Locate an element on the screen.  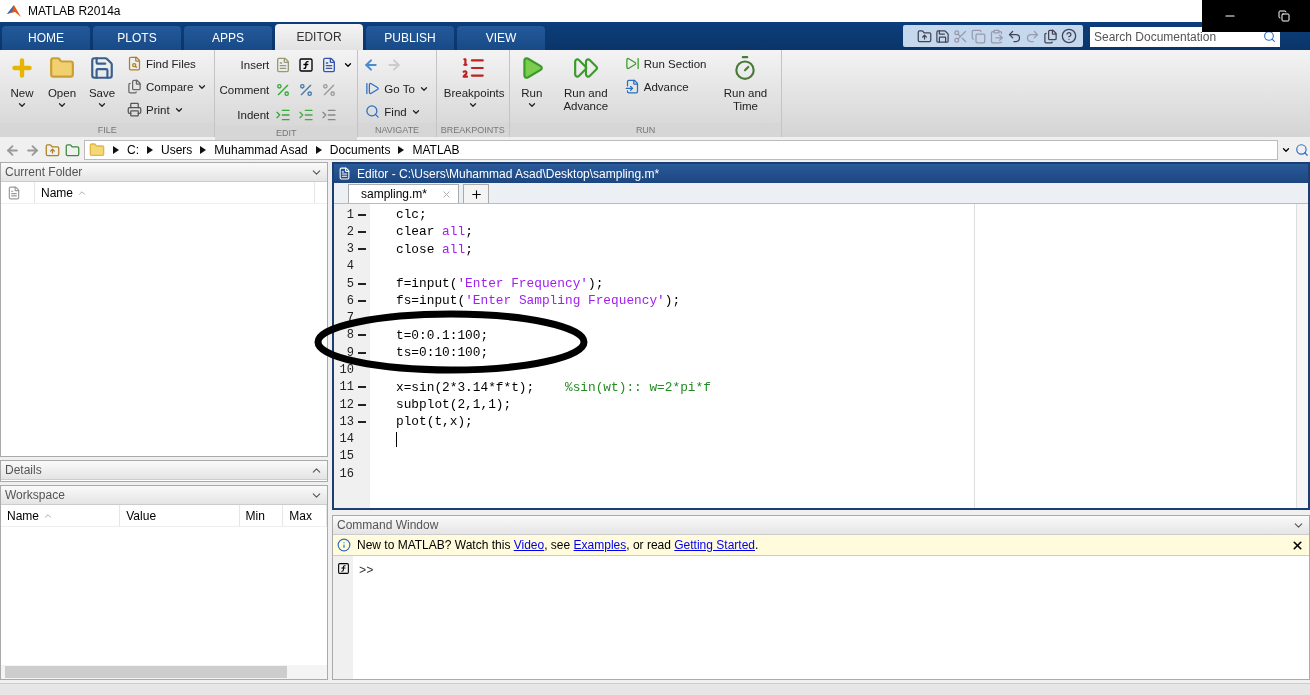
line-number: 10 is located at coordinates (346, 370).